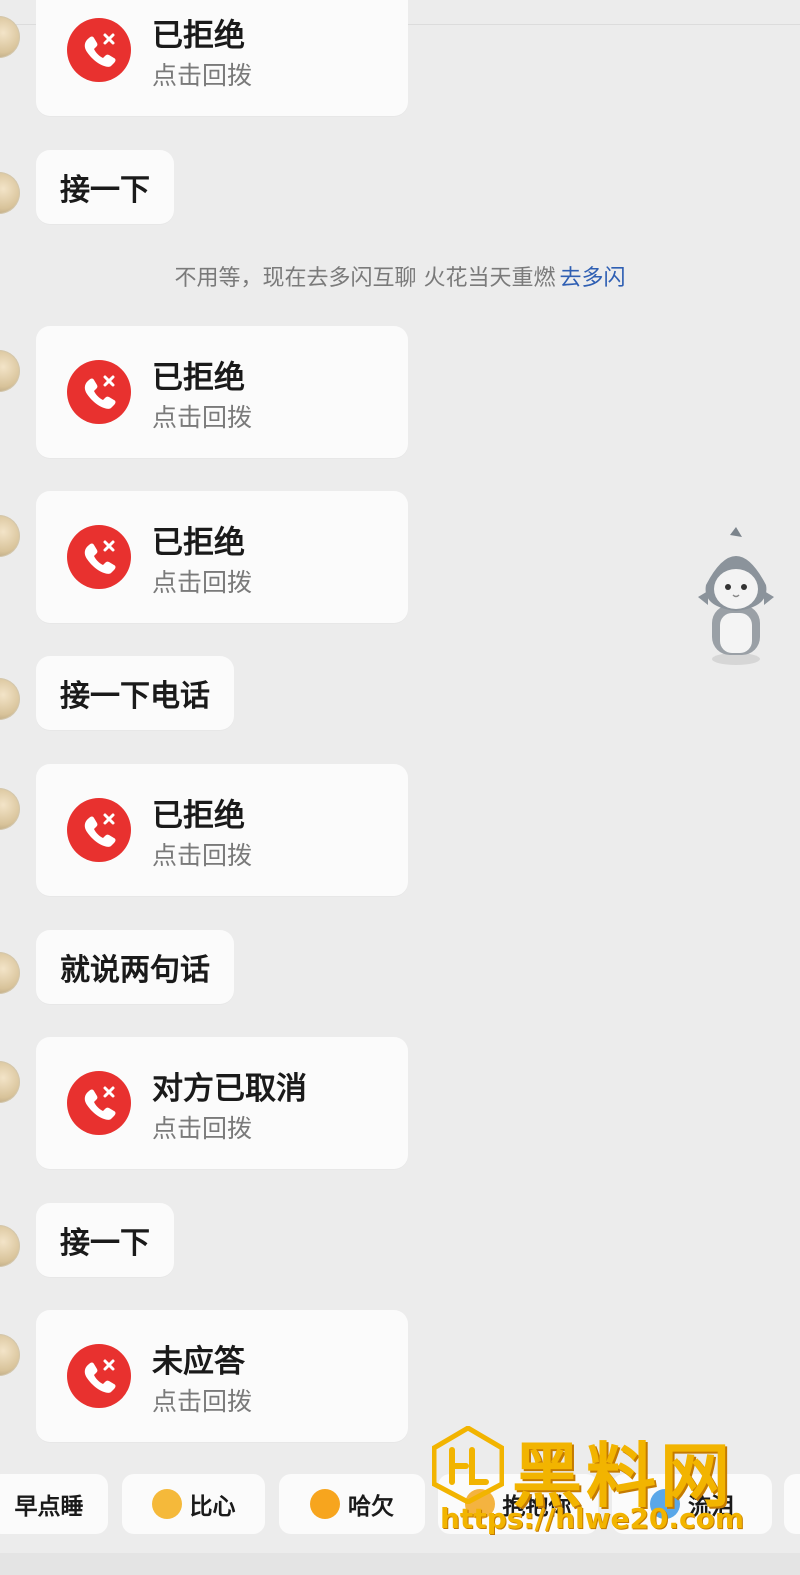 The height and width of the screenshot is (1575, 800). What do you see at coordinates (135, 967) in the screenshot?
I see `text-message-bubble: 就说两句话` at bounding box center [135, 967].